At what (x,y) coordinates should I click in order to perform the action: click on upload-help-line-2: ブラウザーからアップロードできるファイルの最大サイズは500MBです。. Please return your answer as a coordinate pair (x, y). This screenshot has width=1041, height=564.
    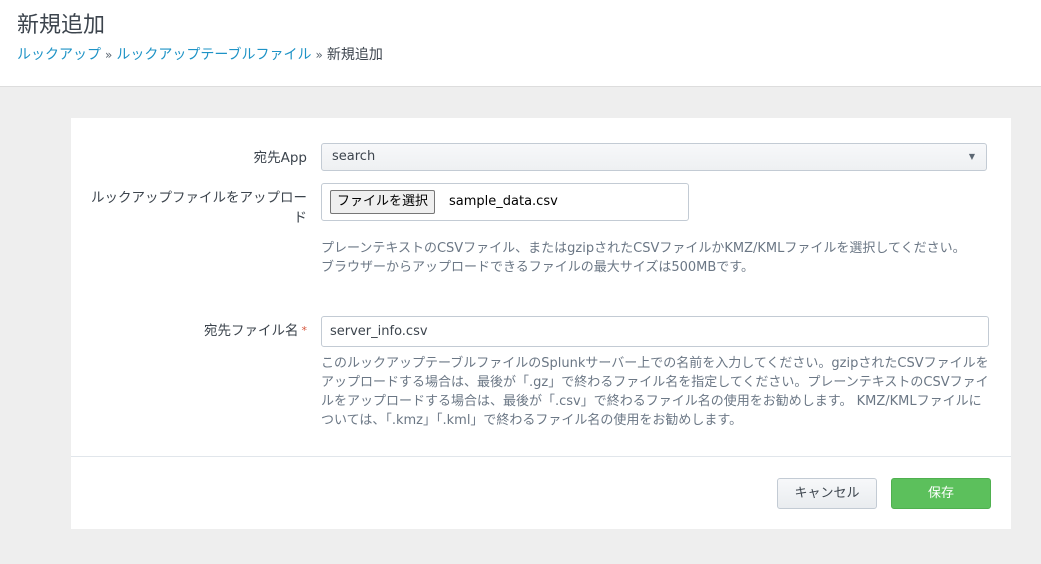
    Looking at the image, I should click on (537, 267).